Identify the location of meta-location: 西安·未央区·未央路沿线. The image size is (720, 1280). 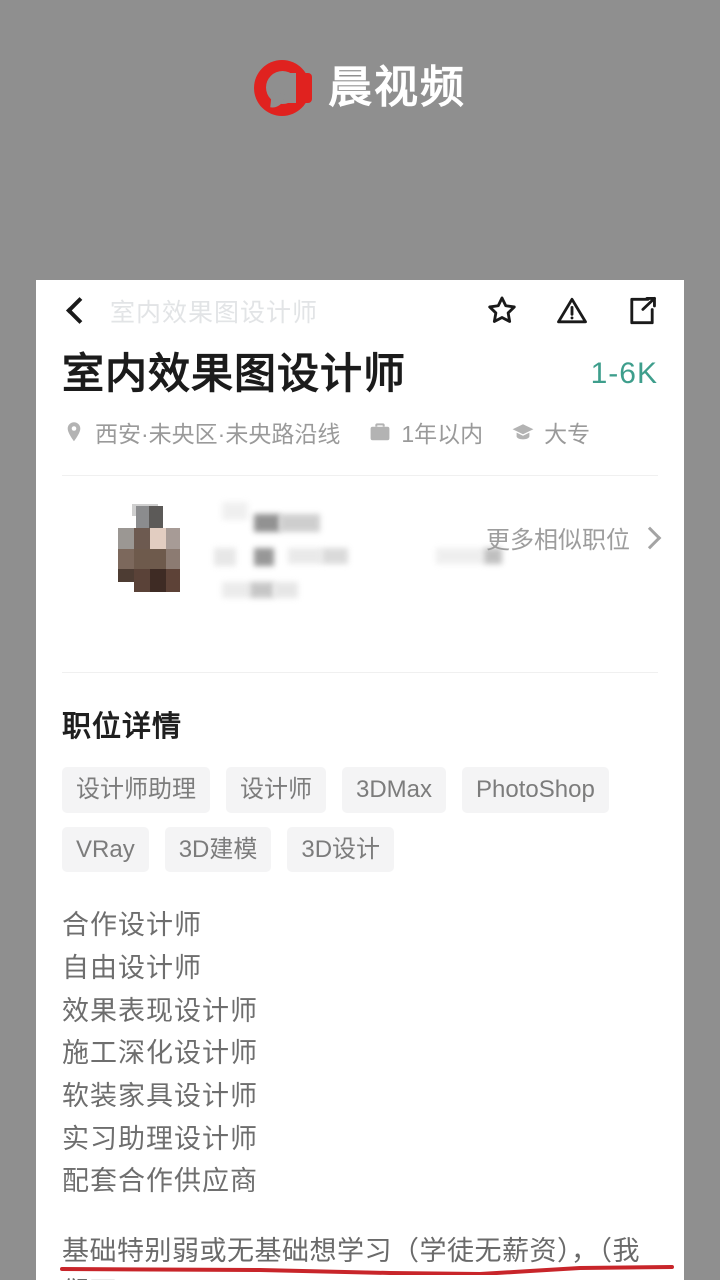
(201, 432).